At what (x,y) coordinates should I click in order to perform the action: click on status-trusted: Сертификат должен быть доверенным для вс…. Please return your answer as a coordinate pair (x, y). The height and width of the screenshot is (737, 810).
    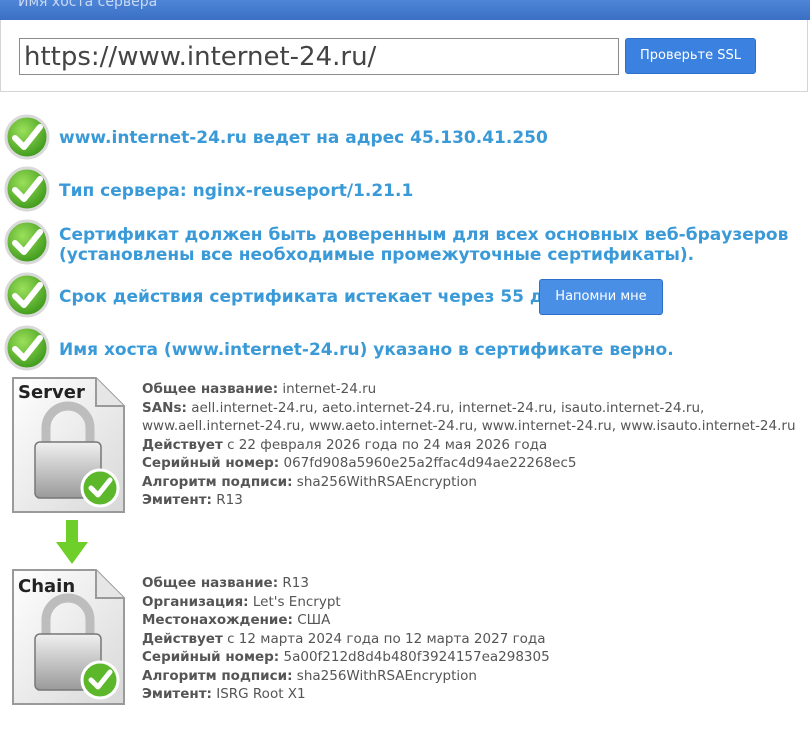
    Looking at the image, I should click on (424, 235).